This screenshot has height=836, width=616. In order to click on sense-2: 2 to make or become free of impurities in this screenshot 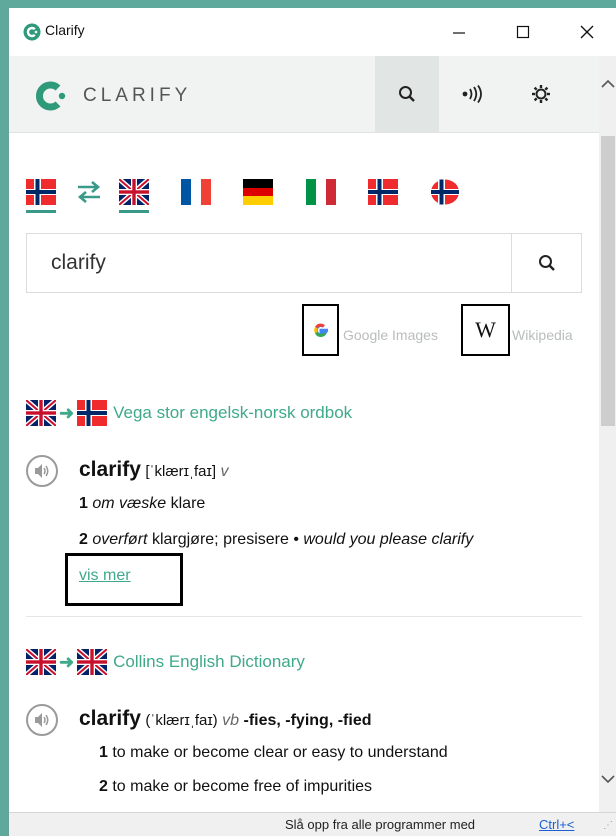, I will do `click(235, 787)`.